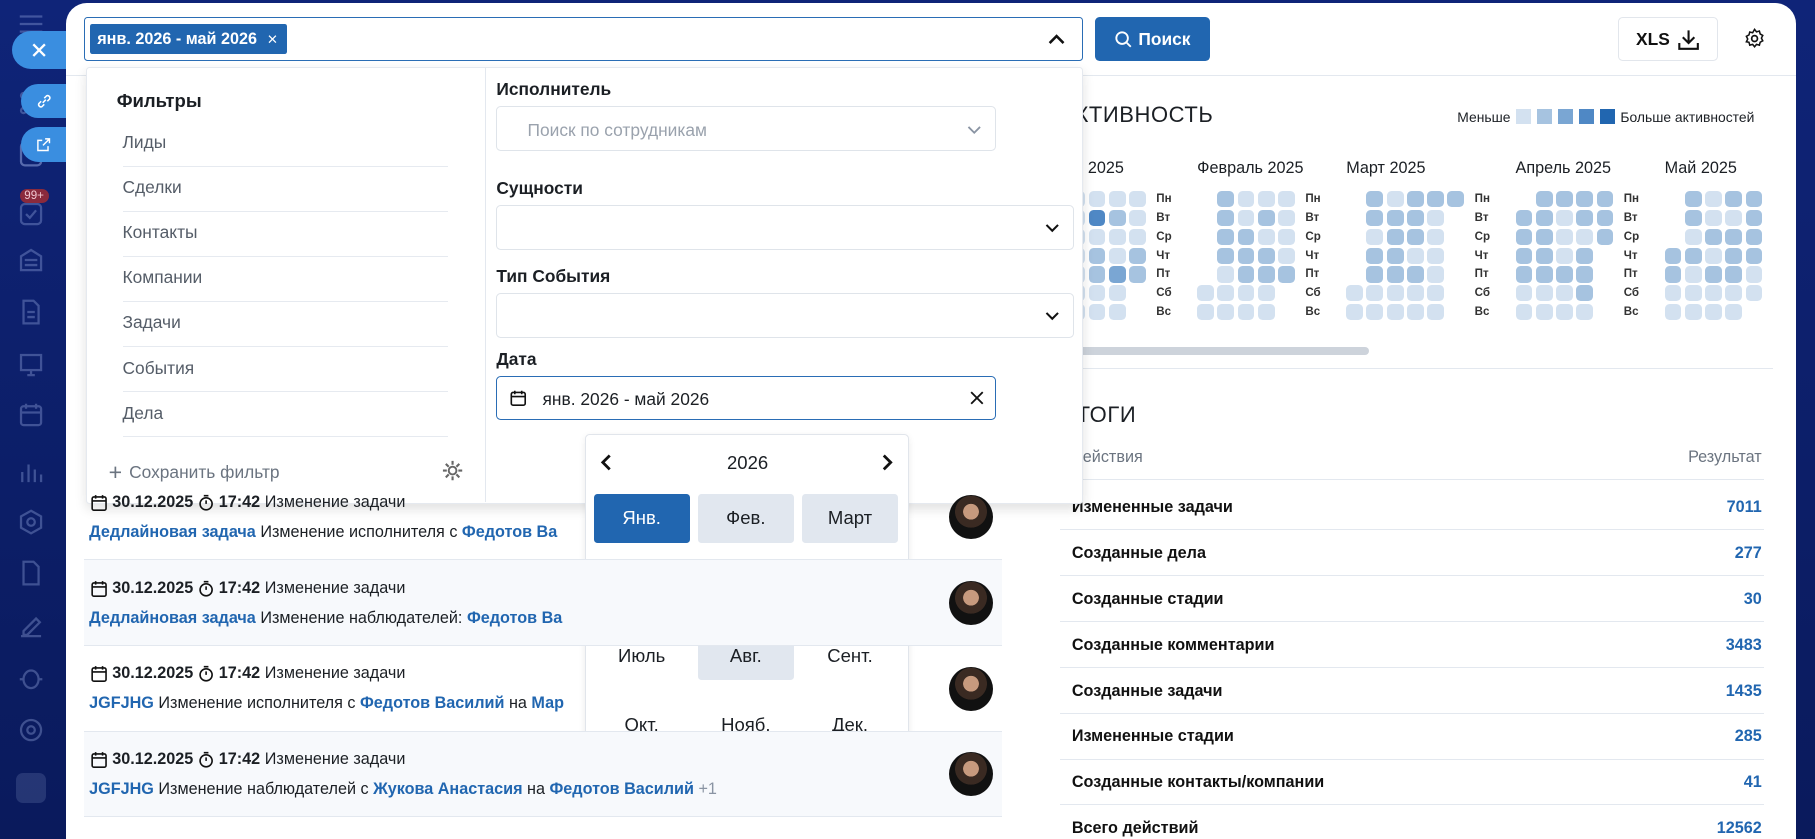 This screenshot has height=839, width=1815. Describe the element at coordinates (1056, 39) in the screenshot. I see `chevron-up-icon` at that location.